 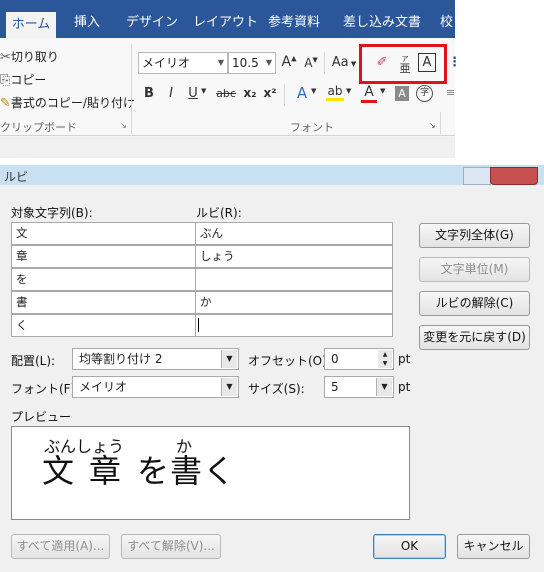 I want to click on ruby-text-cell: か, so click(x=294, y=302).